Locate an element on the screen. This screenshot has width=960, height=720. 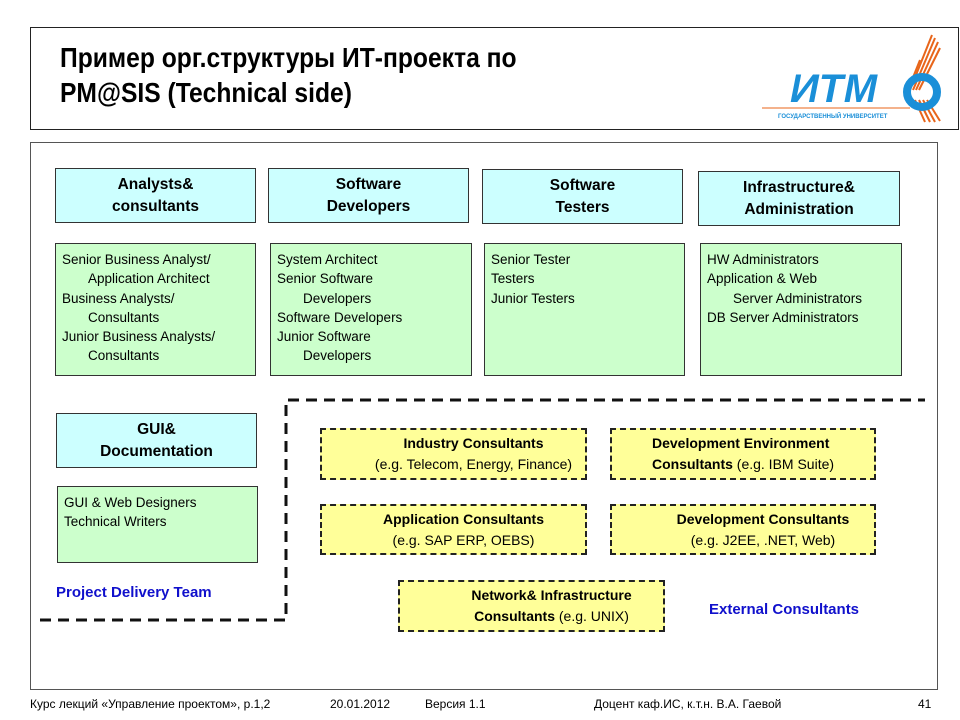
roles-gui-documentation: GUI & Web Designers Technical Writers is located at coordinates (157, 524).